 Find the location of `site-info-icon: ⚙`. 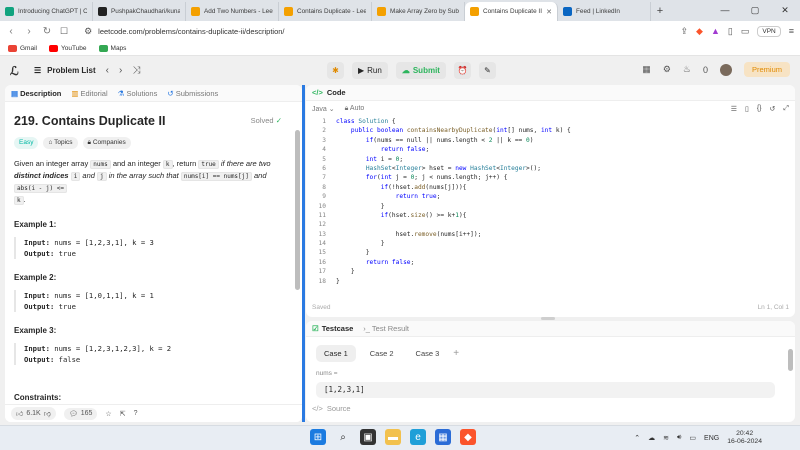

site-info-icon: ⚙ is located at coordinates (88, 31).